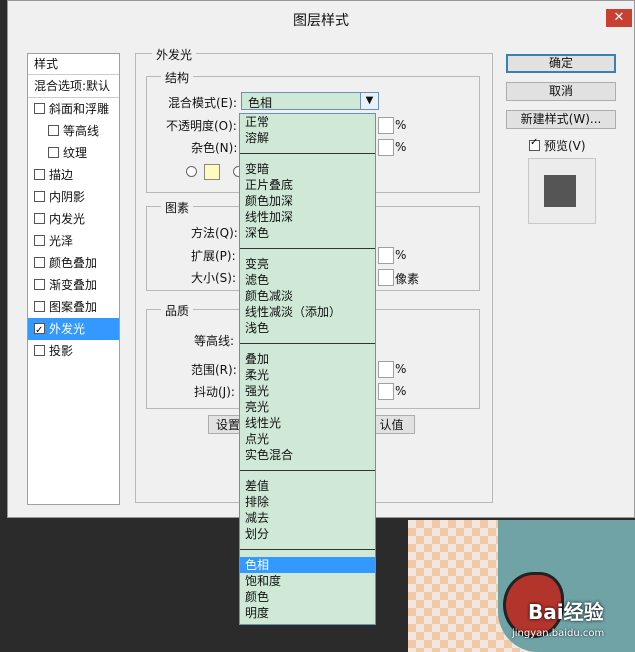  I want to click on dropdown-option: 颜色加深, so click(307, 201).